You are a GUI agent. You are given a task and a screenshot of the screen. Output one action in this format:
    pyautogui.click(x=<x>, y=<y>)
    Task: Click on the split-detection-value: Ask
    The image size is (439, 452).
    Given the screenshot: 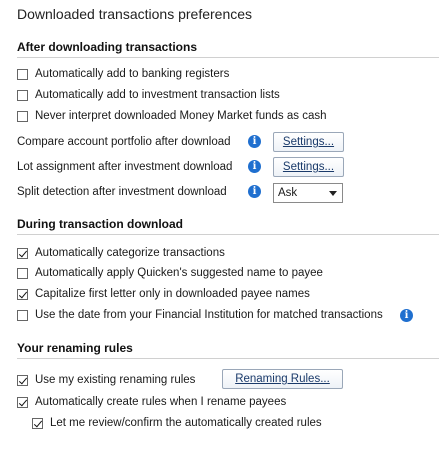 What is the action you would take?
    pyautogui.click(x=288, y=193)
    